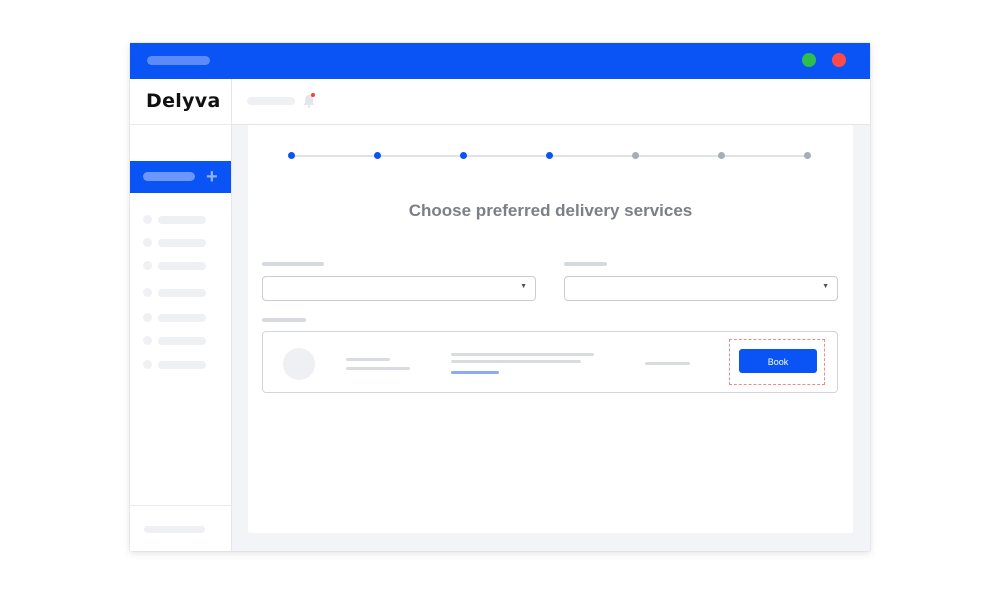 Image resolution: width=1000 pixels, height=594 pixels. I want to click on sidebar-new-label-placeholder, so click(169, 176).